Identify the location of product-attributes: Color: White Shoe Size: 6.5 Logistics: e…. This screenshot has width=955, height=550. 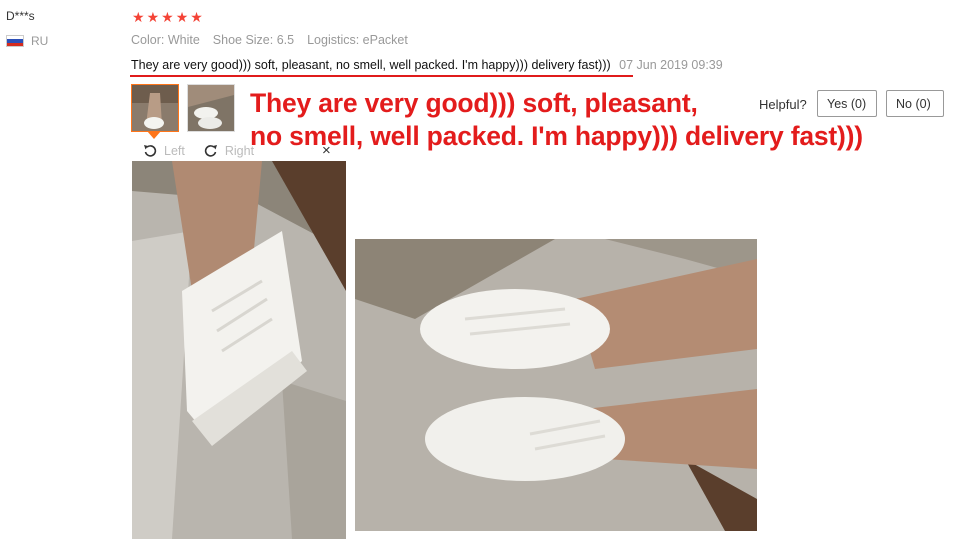
(269, 40).